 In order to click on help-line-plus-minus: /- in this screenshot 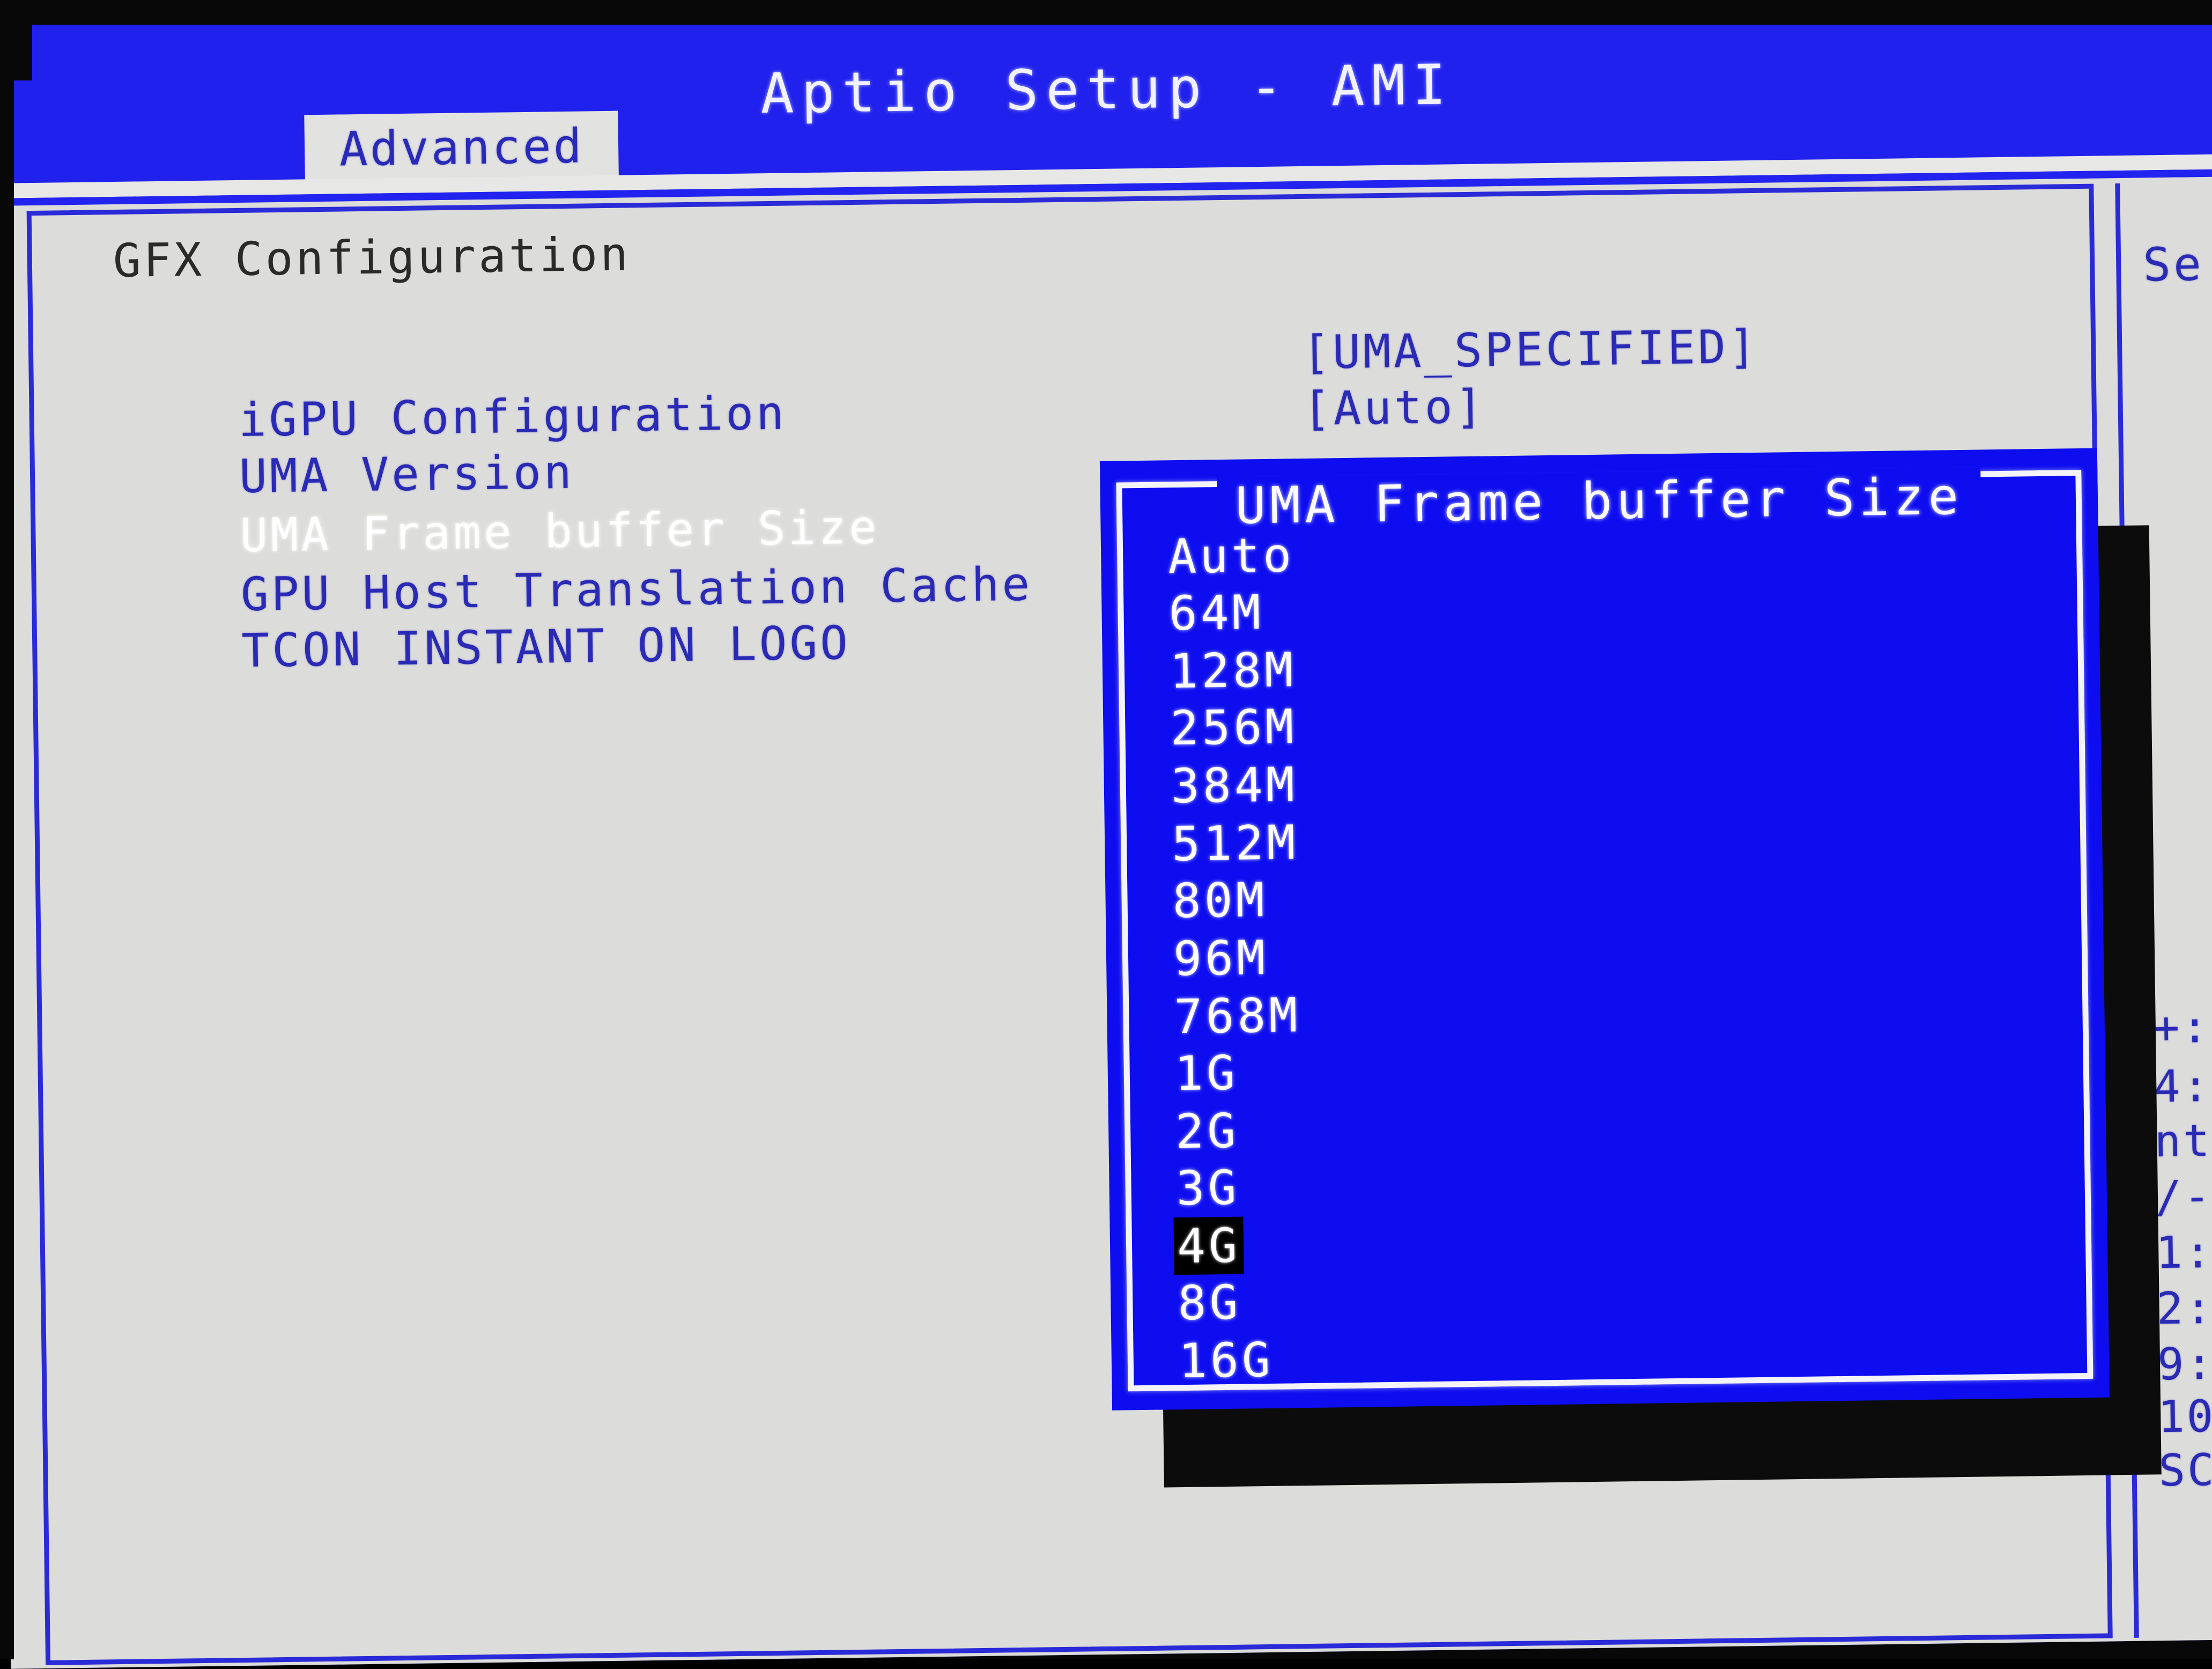, I will do `click(2183, 1197)`.